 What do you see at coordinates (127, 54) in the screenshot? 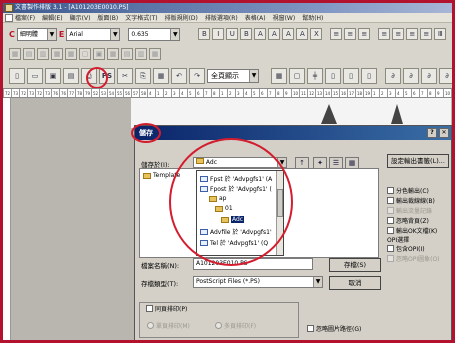
I see `table-align-icon: ▤` at bounding box center [127, 54].